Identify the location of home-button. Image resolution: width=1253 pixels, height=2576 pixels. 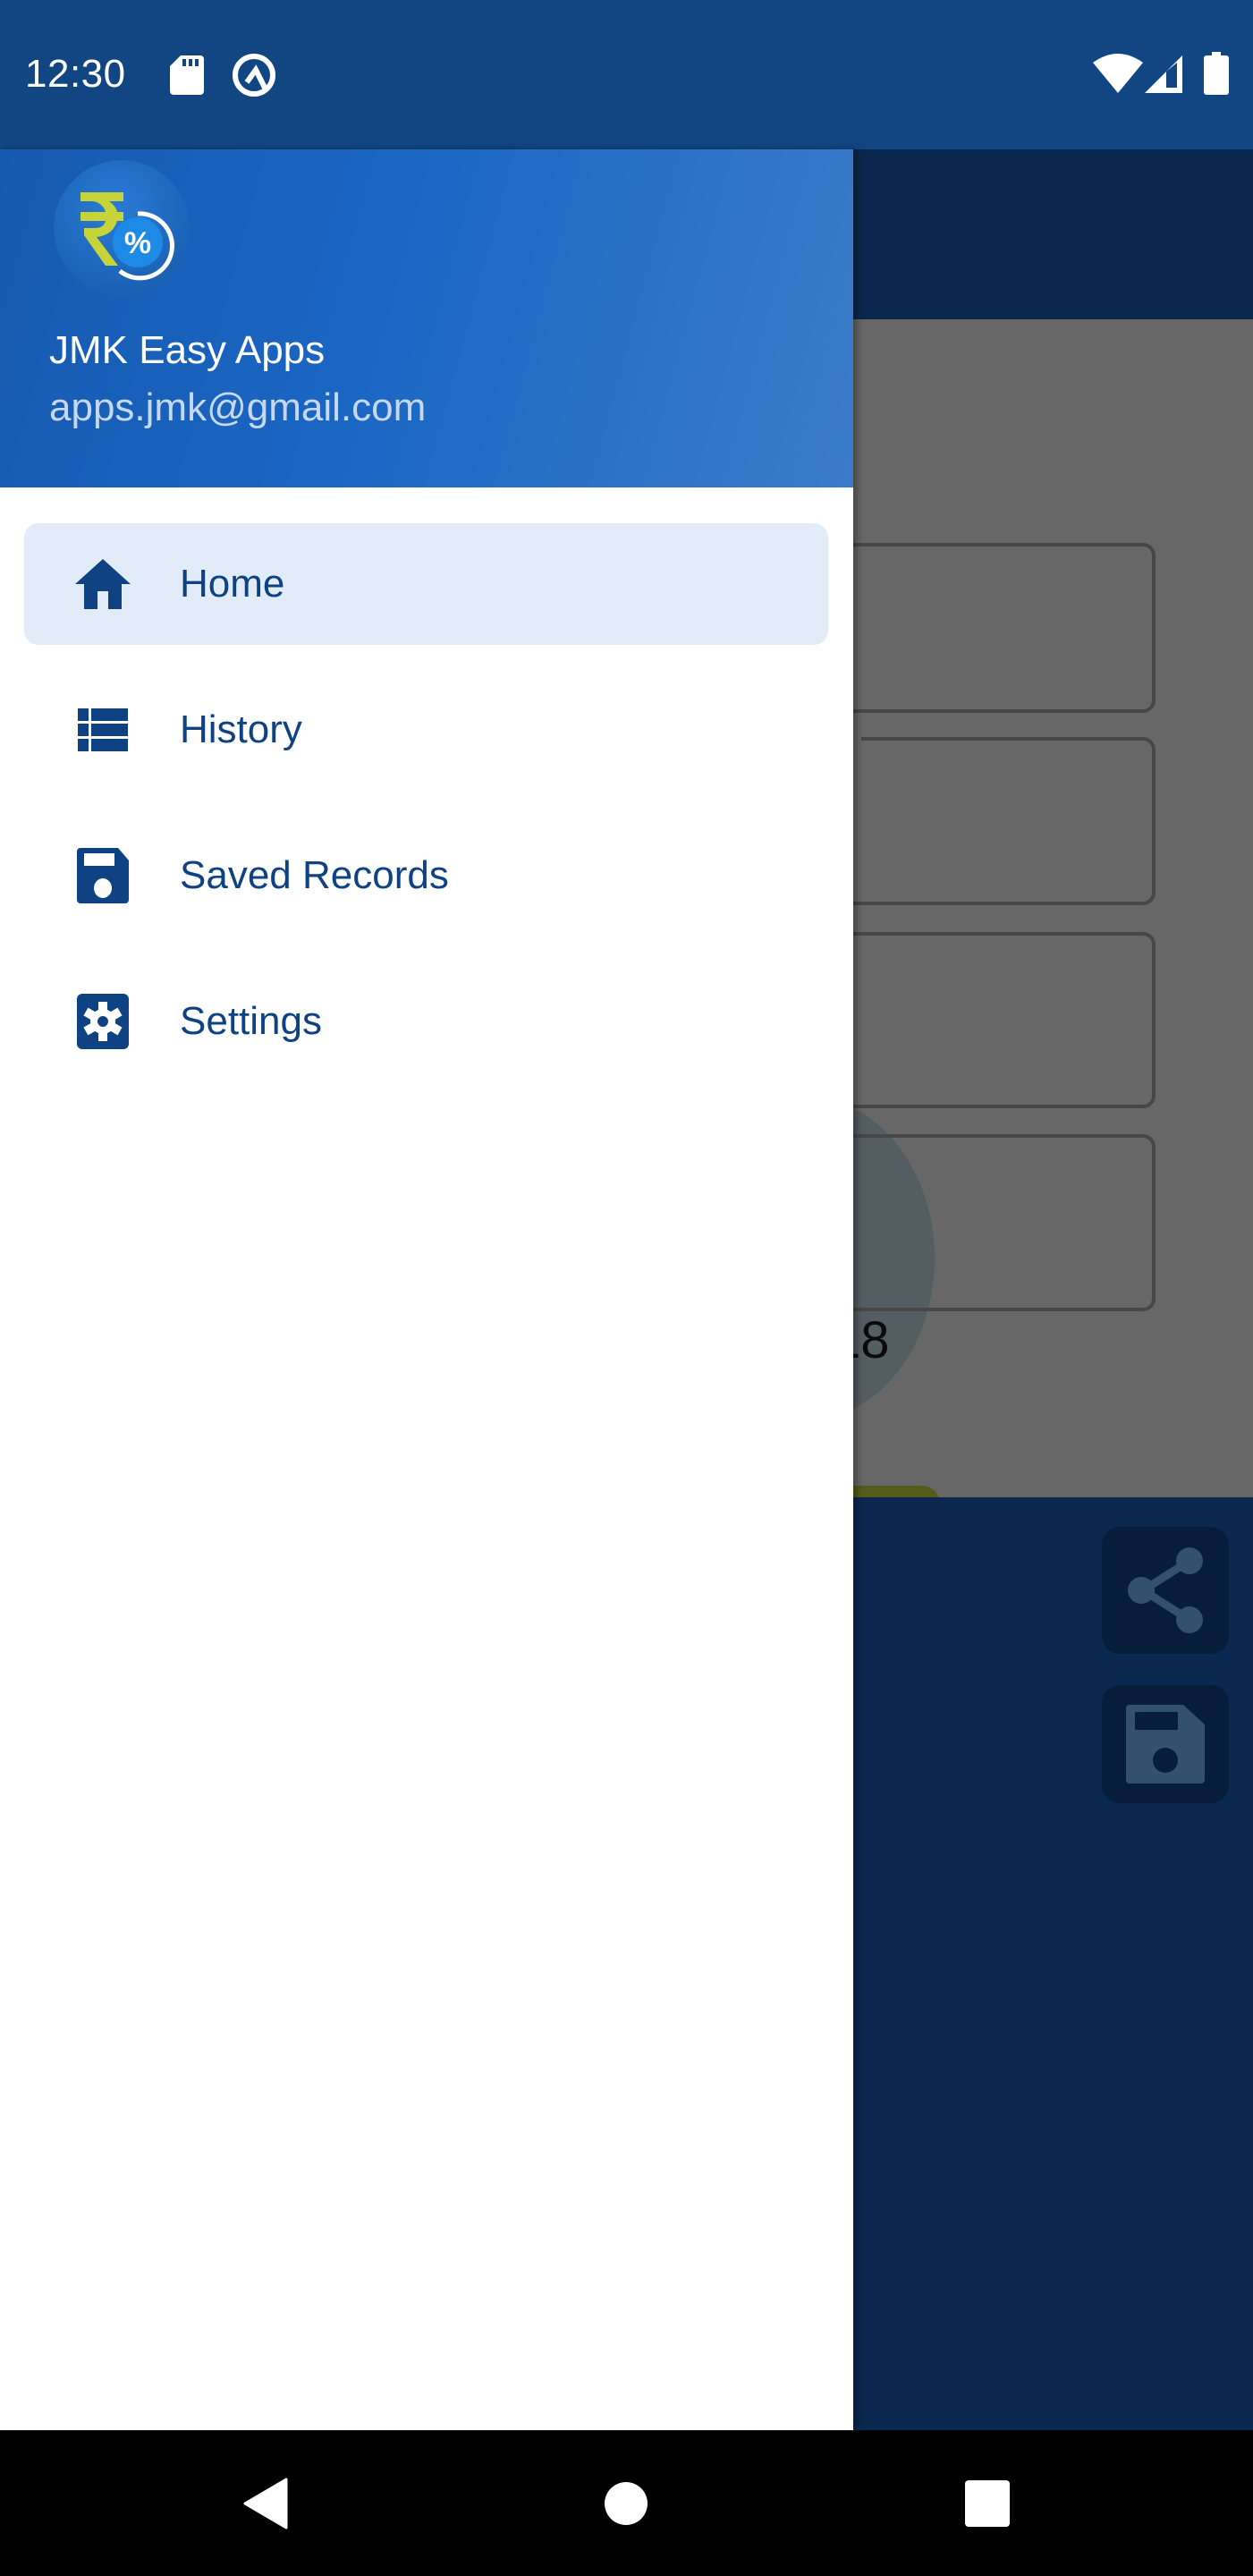
(626, 2503).